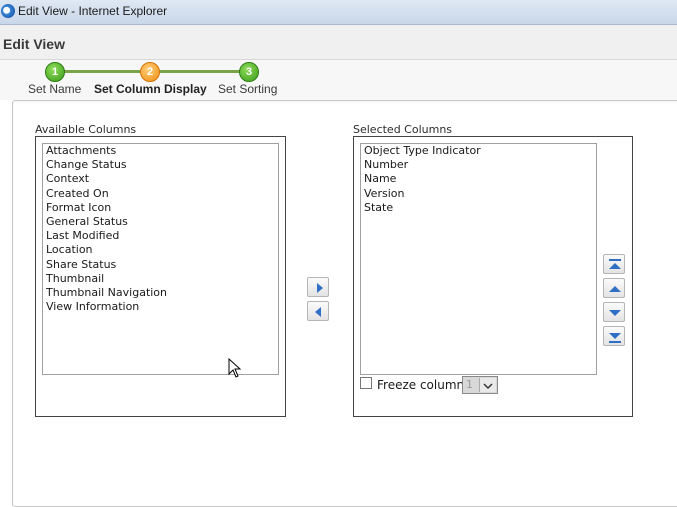  Describe the element at coordinates (478, 194) in the screenshot. I see `list-item: Version` at that location.